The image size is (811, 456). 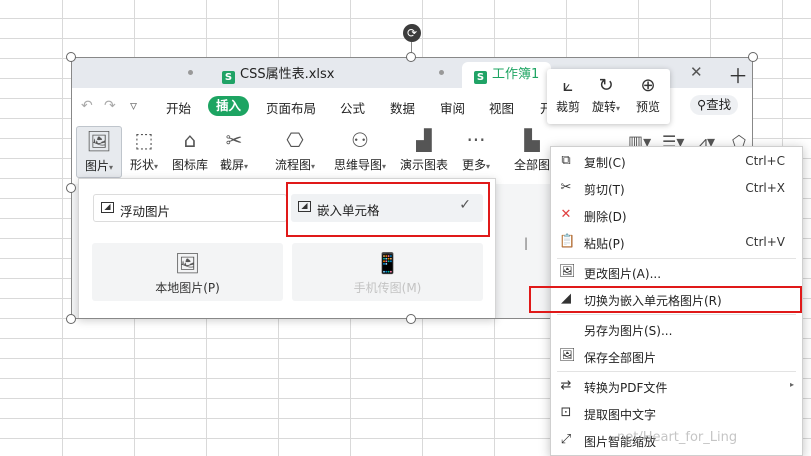 I want to click on rotate-icon: ↻, so click(x=606, y=85).